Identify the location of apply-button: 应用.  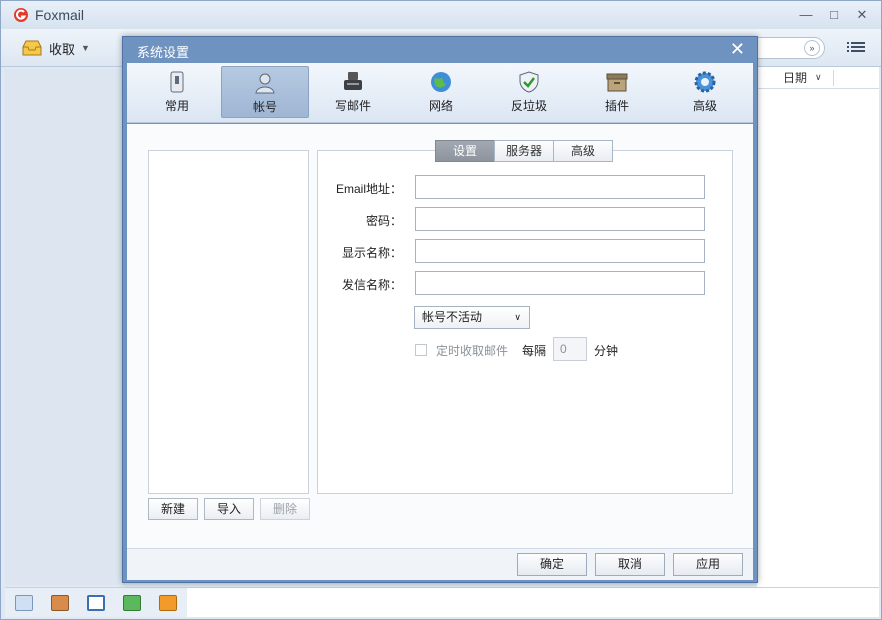
(708, 564).